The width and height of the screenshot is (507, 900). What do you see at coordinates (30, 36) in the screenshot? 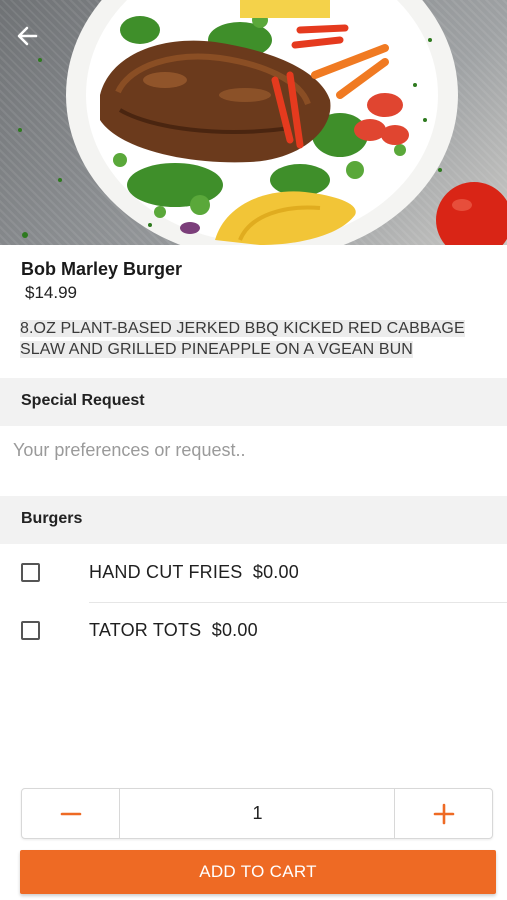
I see `arrow-left-icon` at bounding box center [30, 36].